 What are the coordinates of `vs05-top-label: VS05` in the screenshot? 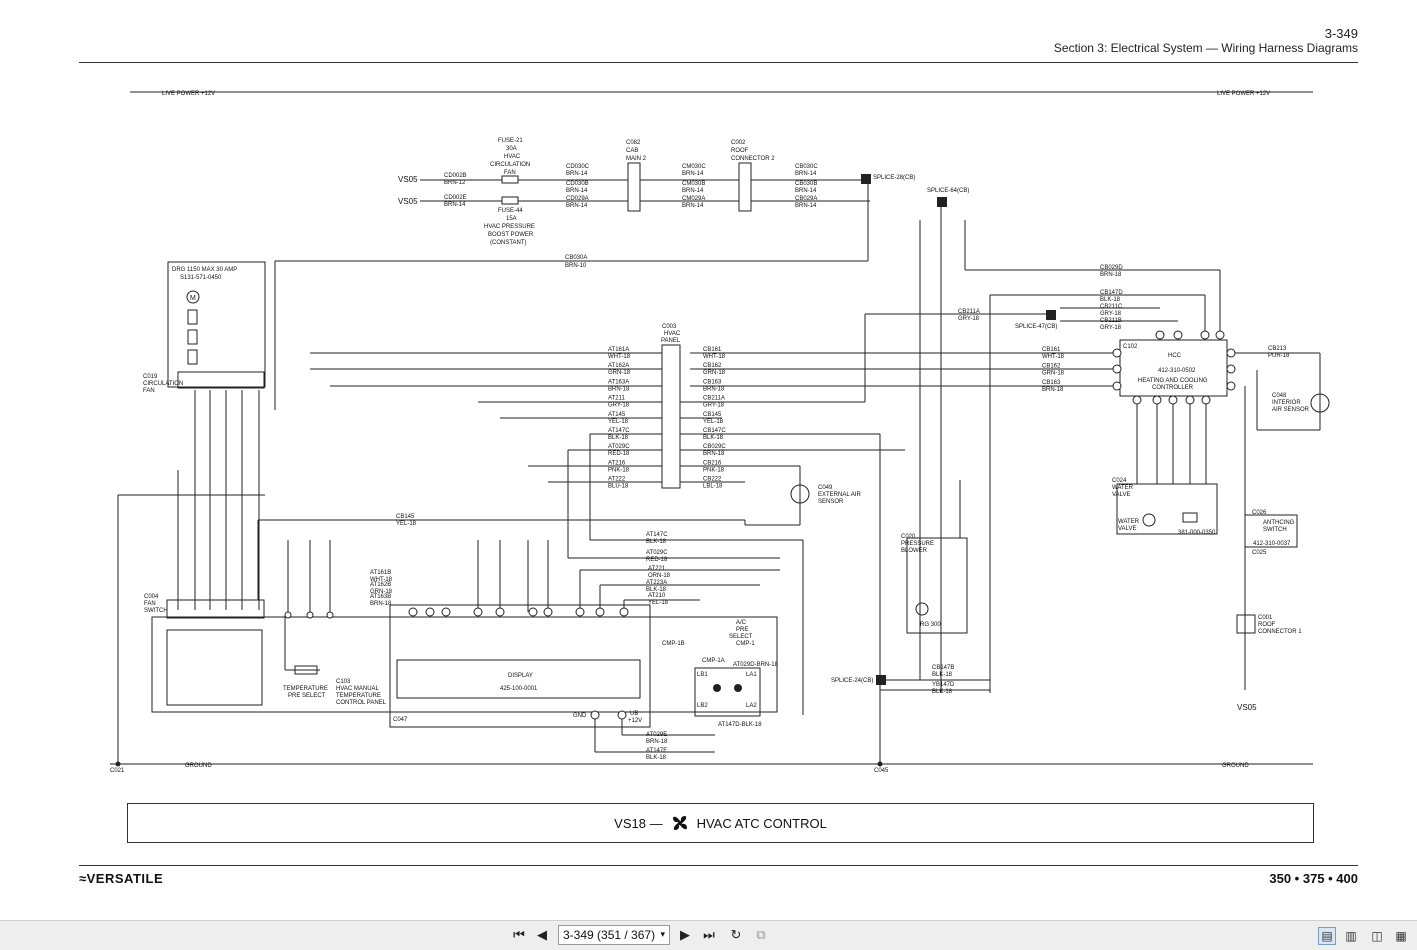 It's located at (408, 179).